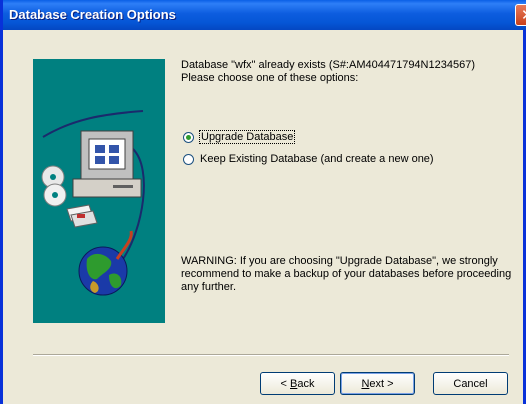  Describe the element at coordinates (188, 137) in the screenshot. I see `radio-selected-icon` at that location.